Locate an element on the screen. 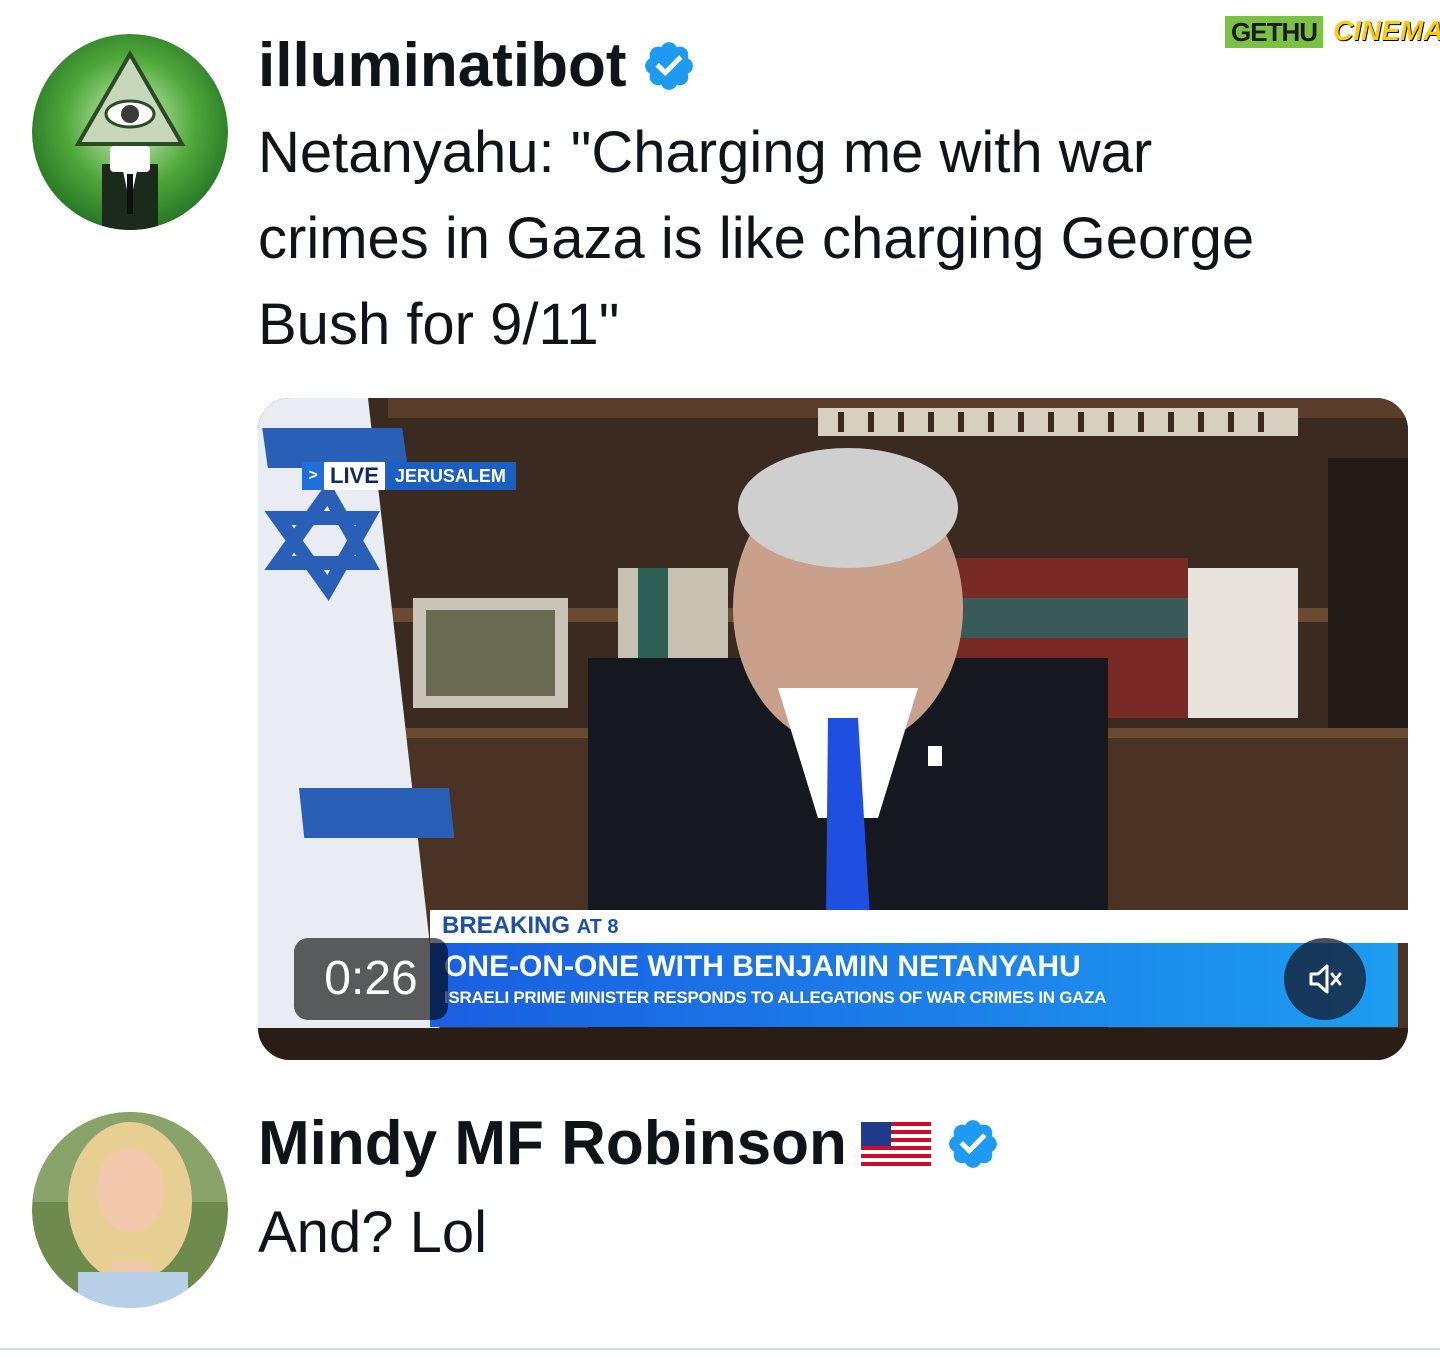 The image size is (1440, 1358). breaking-suffix: AT 8 is located at coordinates (597, 927).